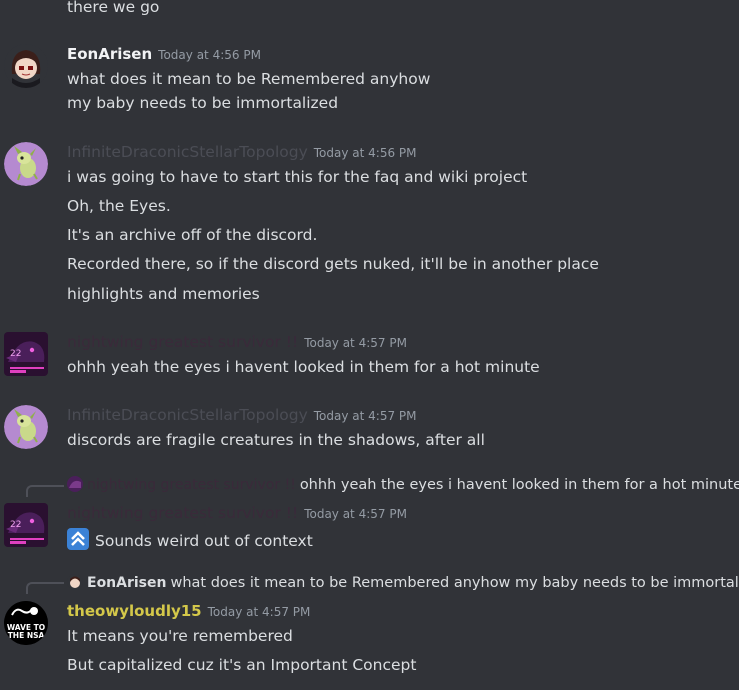 Image resolution: width=739 pixels, height=690 pixels. What do you see at coordinates (119, 206) in the screenshot?
I see `message-text: Oh, the Eyes.` at bounding box center [119, 206].